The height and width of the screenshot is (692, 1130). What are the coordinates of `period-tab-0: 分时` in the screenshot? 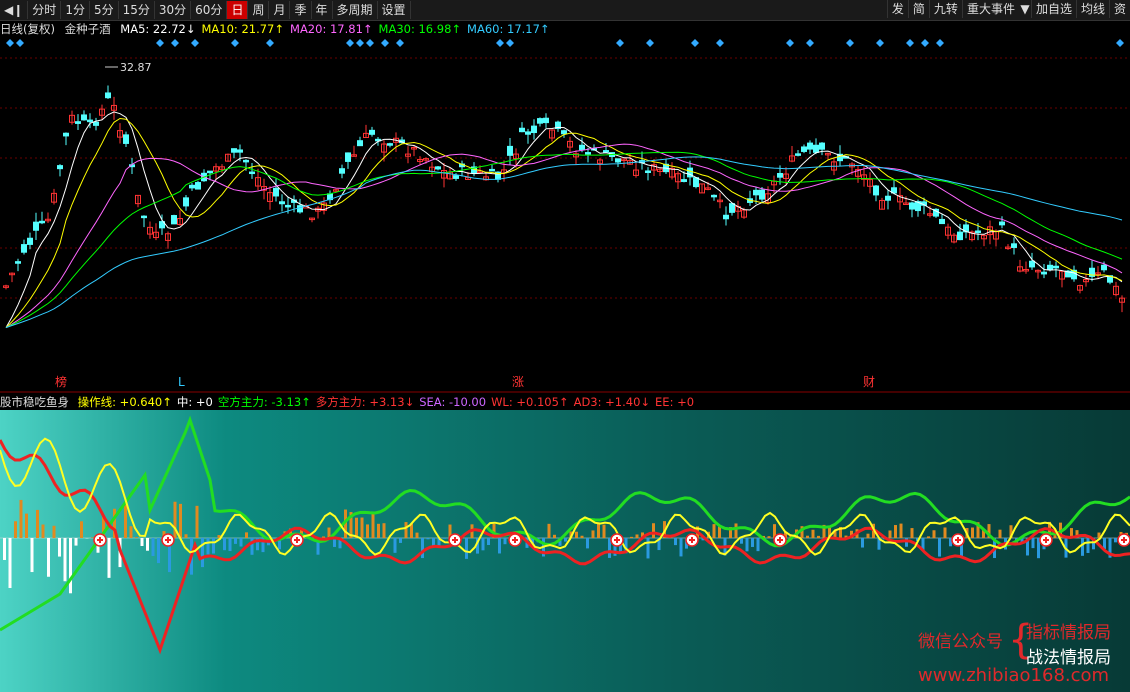 It's located at (45, 10).